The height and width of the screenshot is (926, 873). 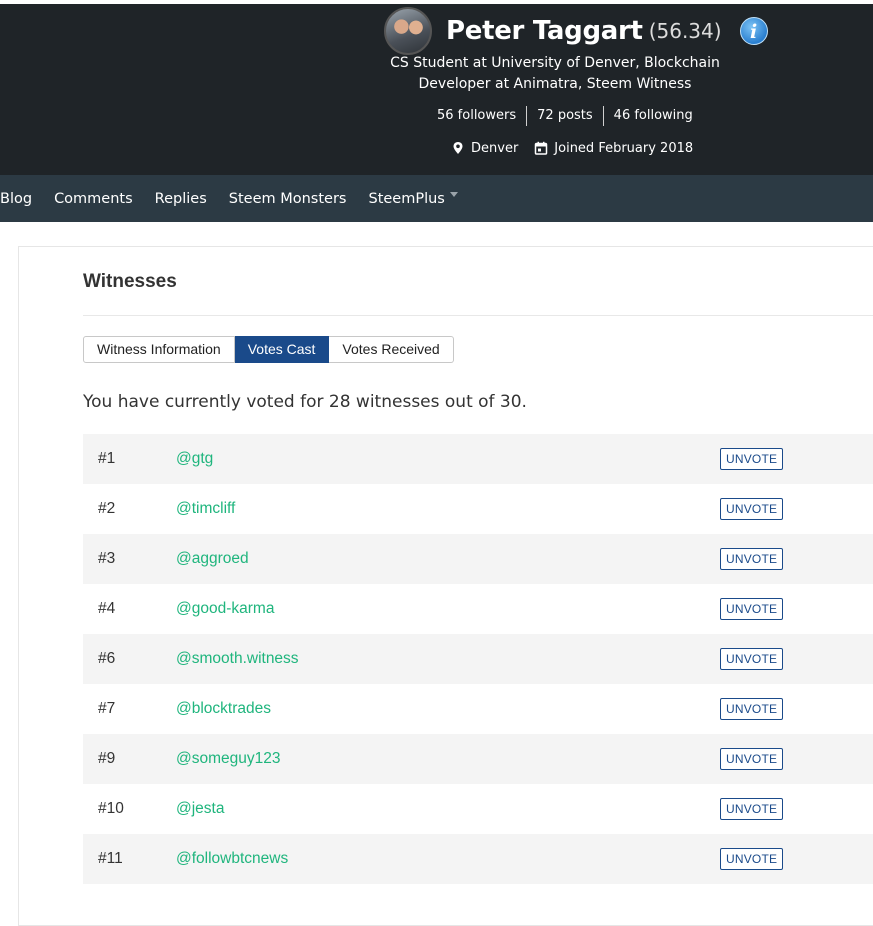 What do you see at coordinates (478, 559) in the screenshot?
I see `table-row: #3 @aggroed UNVOTE` at bounding box center [478, 559].